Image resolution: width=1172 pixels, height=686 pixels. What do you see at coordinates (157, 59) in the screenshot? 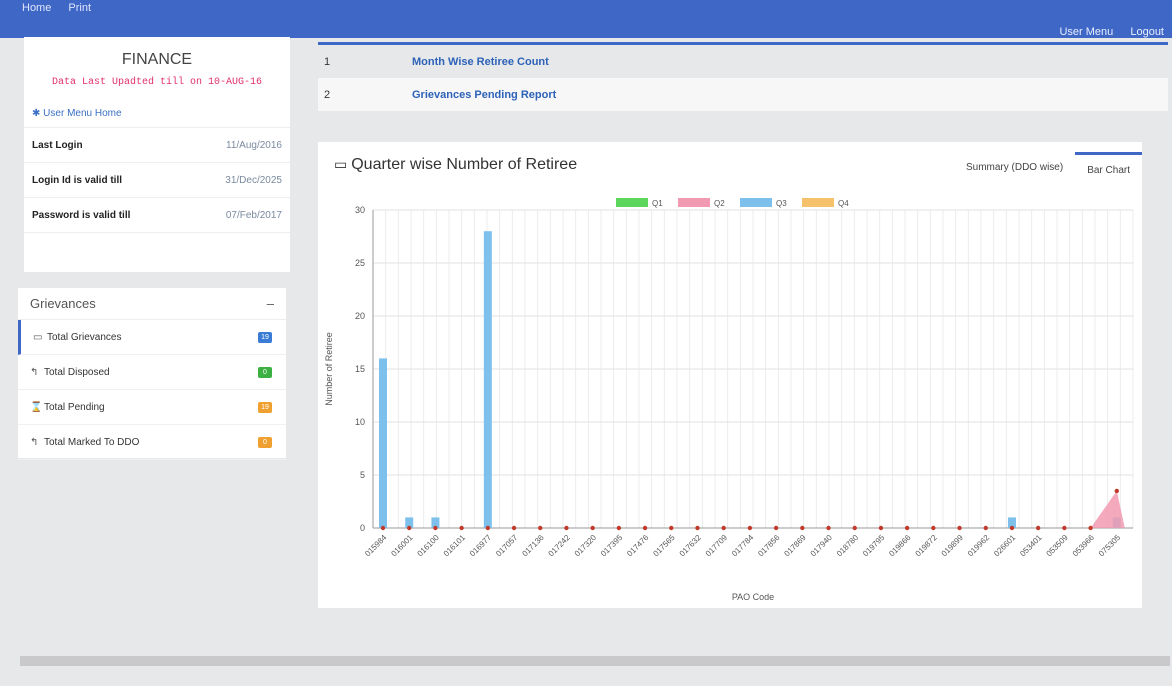
I see `finance-title: FINANCE` at bounding box center [157, 59].